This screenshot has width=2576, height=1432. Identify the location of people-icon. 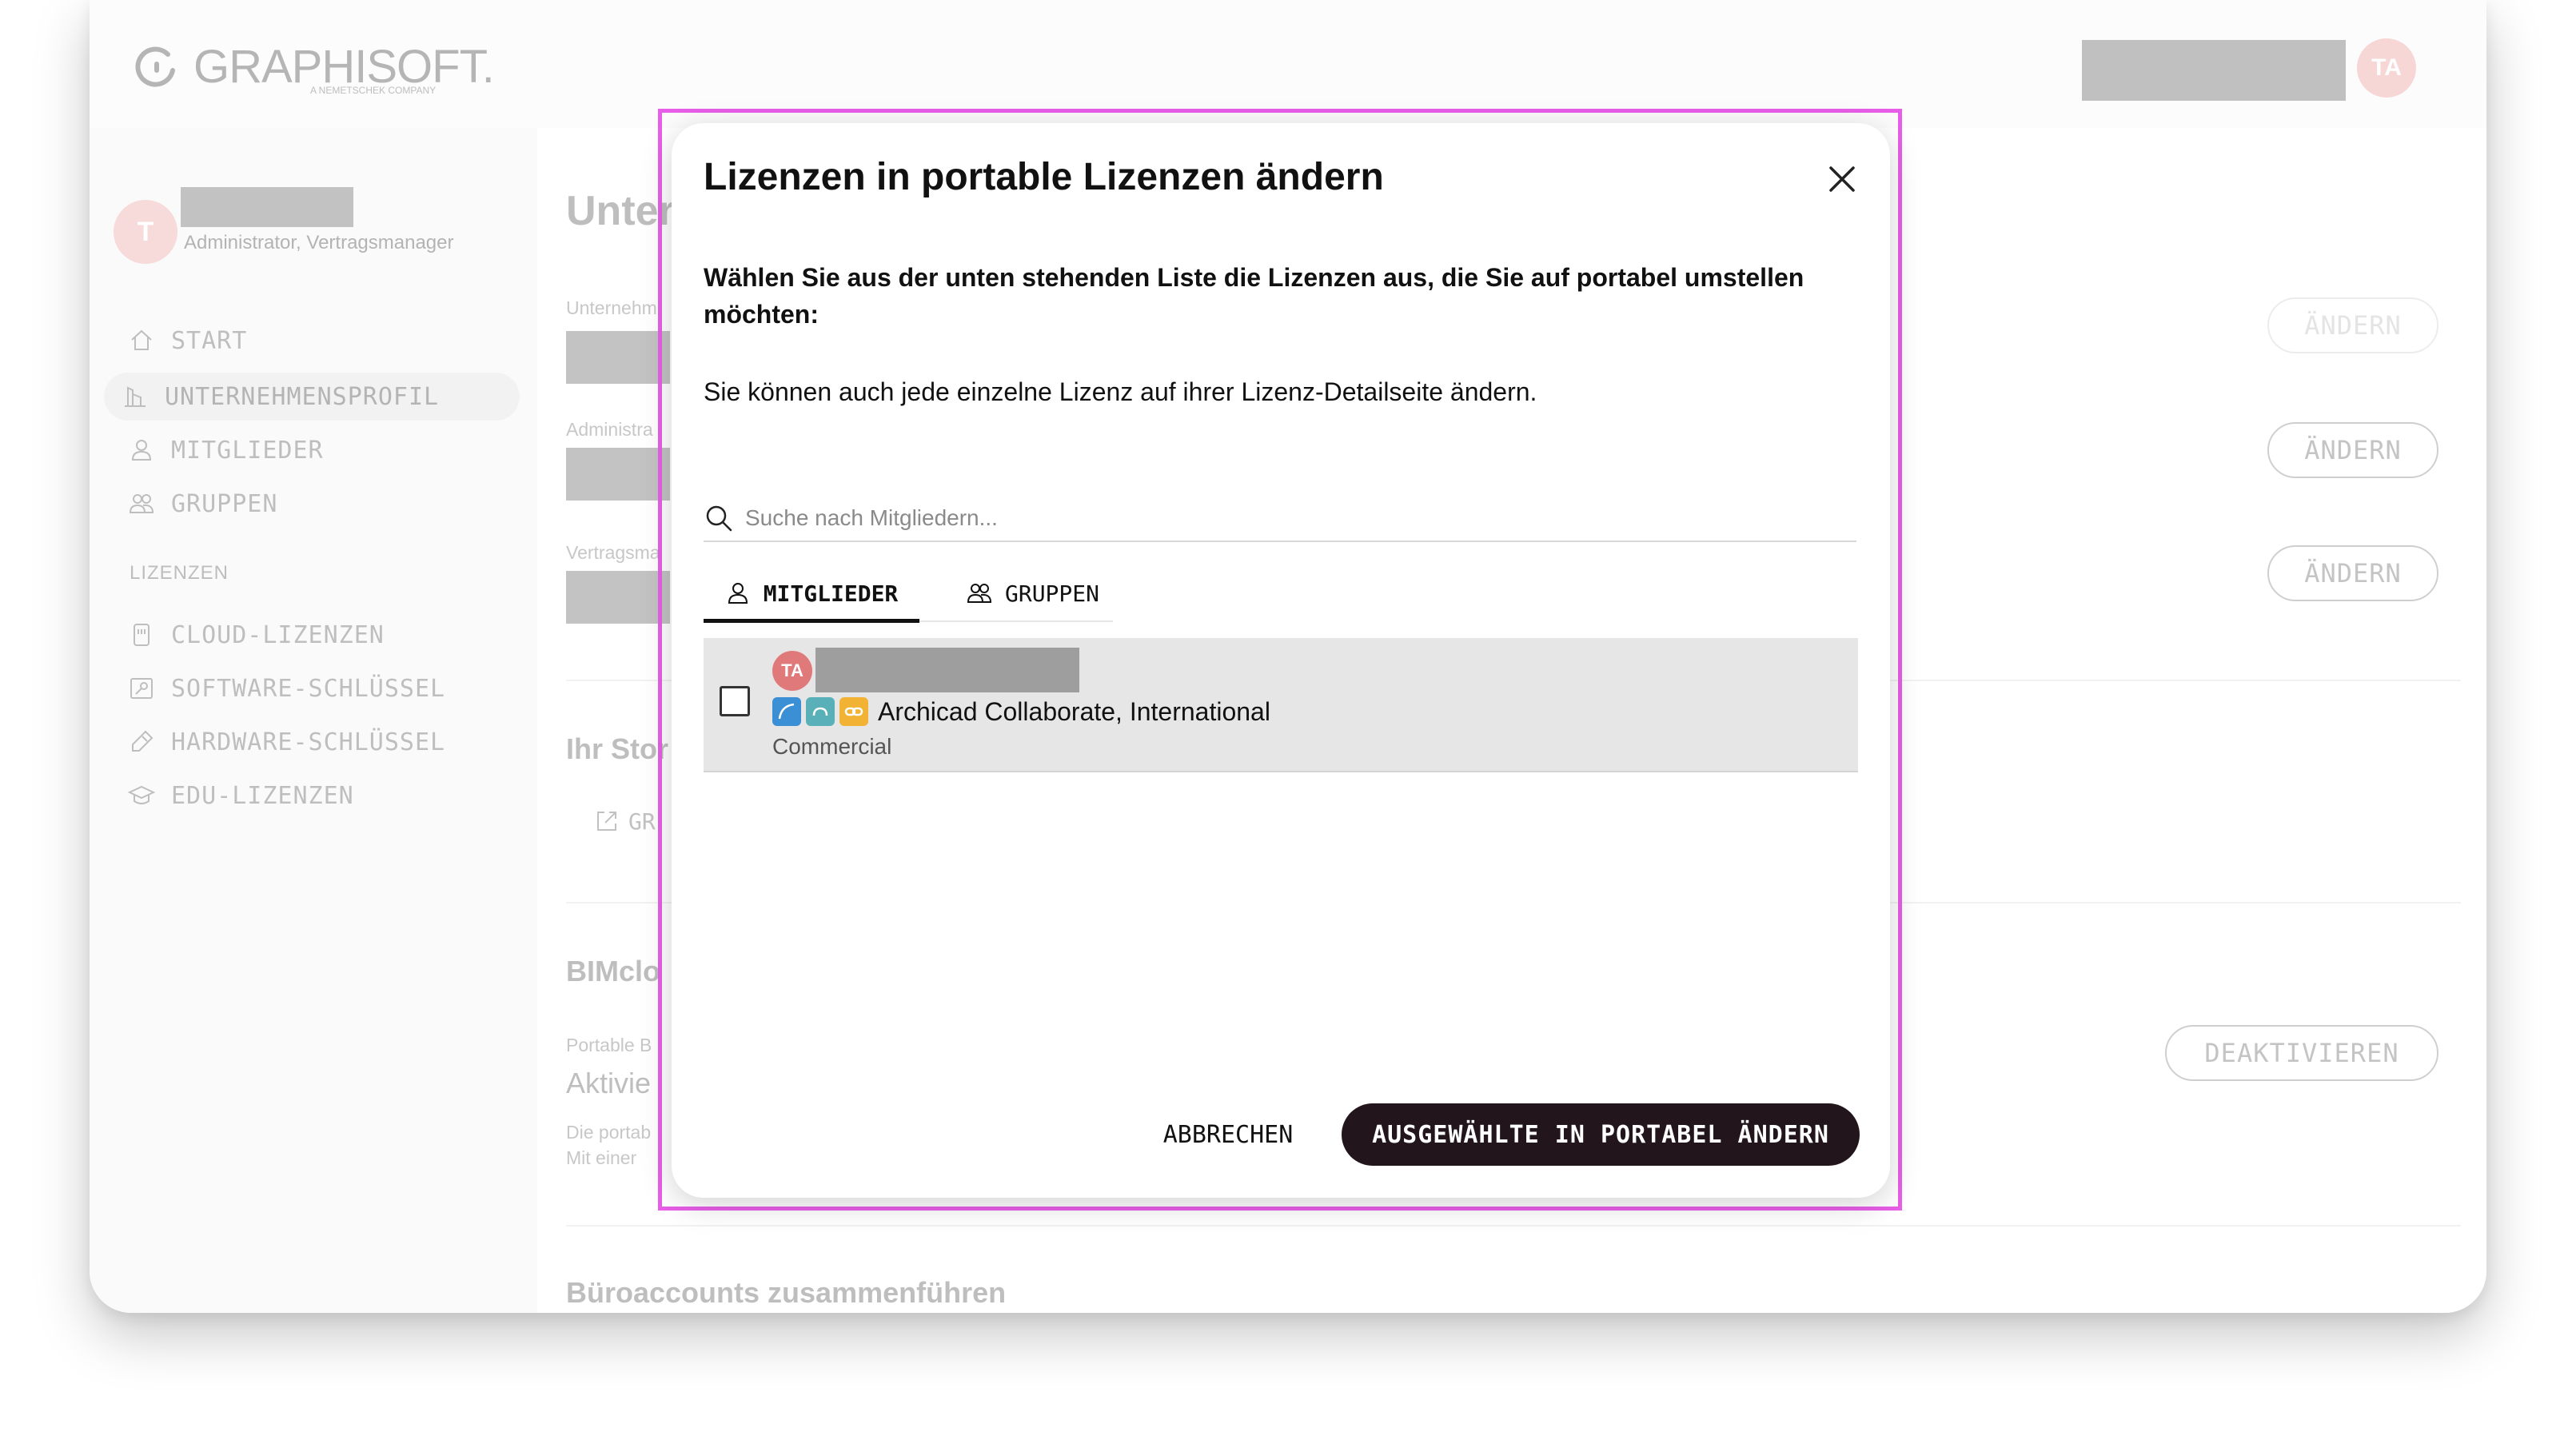
(979, 593).